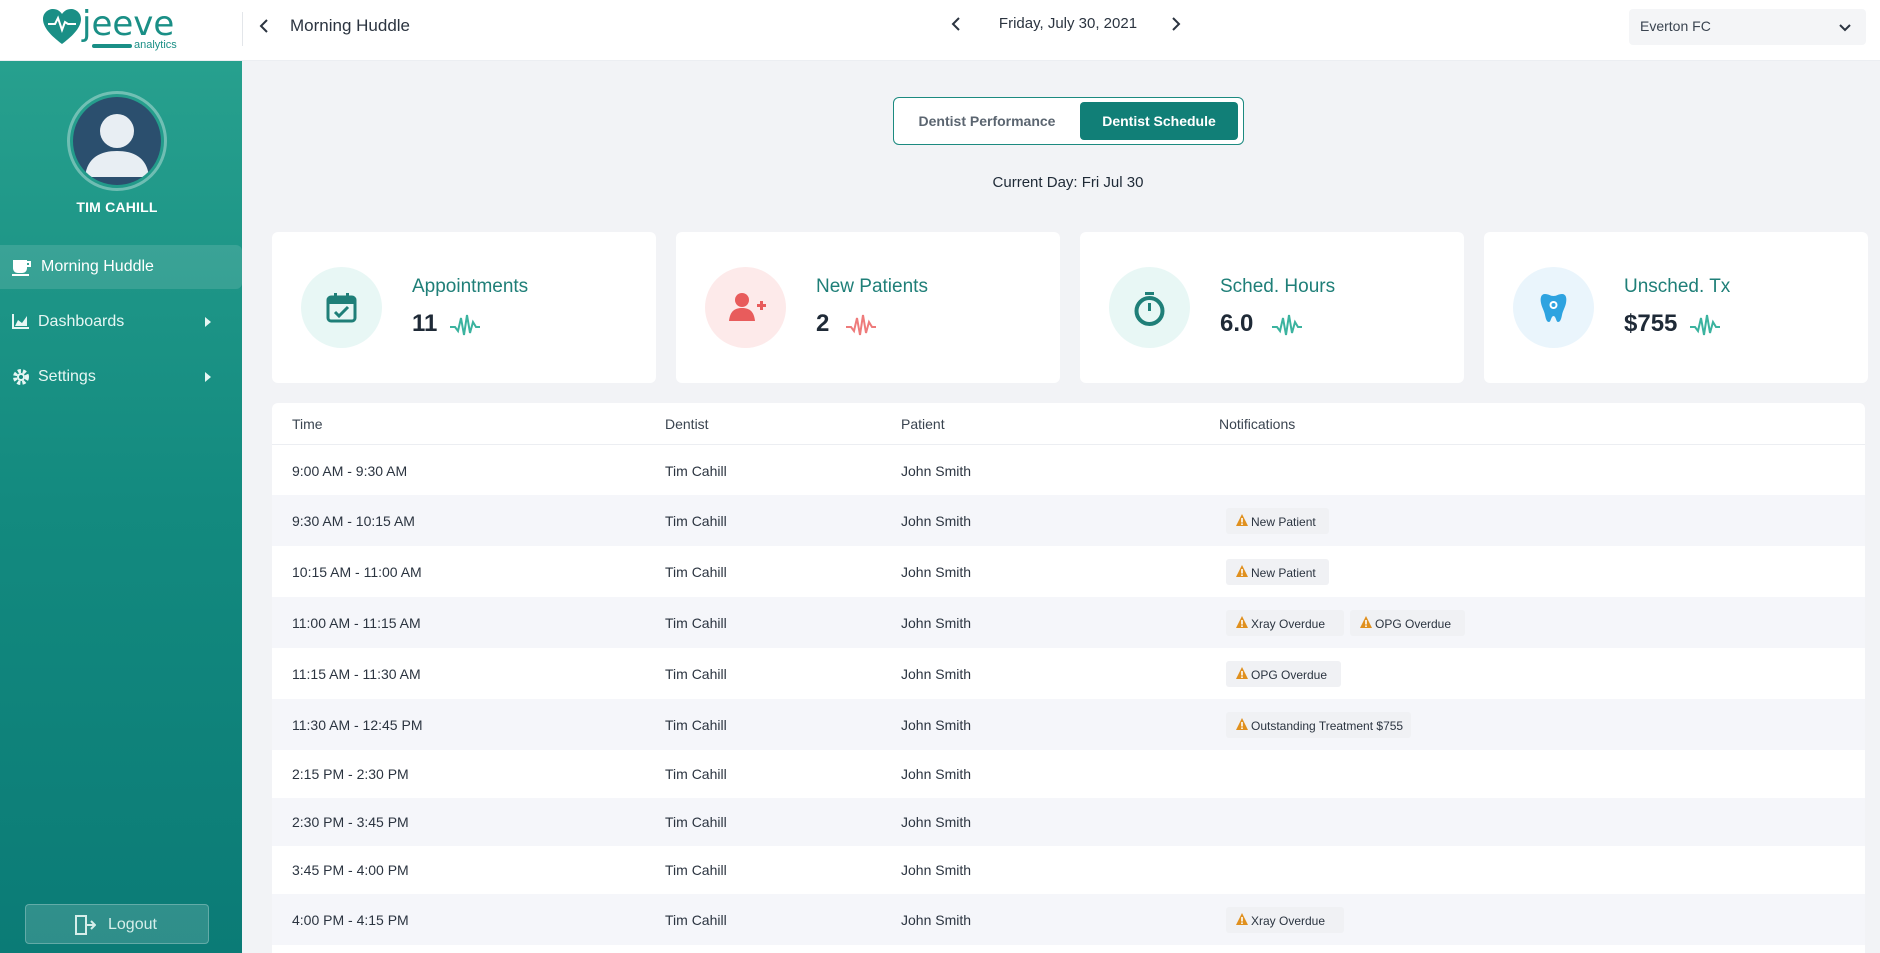  Describe the element at coordinates (1283, 522) in the screenshot. I see `notification-label: New Patient` at that location.